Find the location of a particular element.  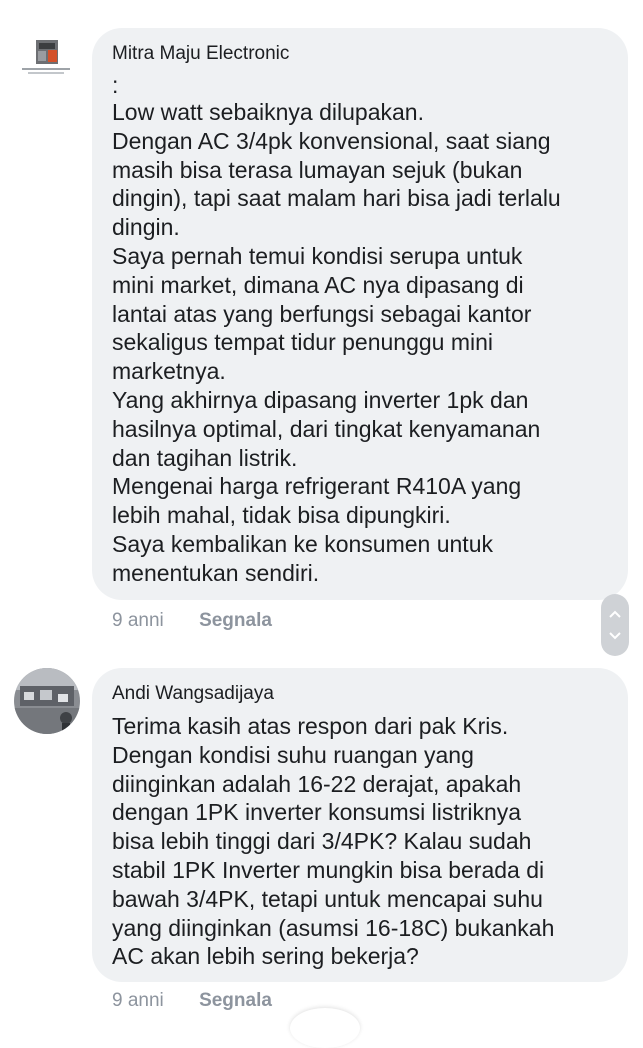

comment-line: Saya kembalikan ke konsumen untuk is located at coordinates (302, 543).